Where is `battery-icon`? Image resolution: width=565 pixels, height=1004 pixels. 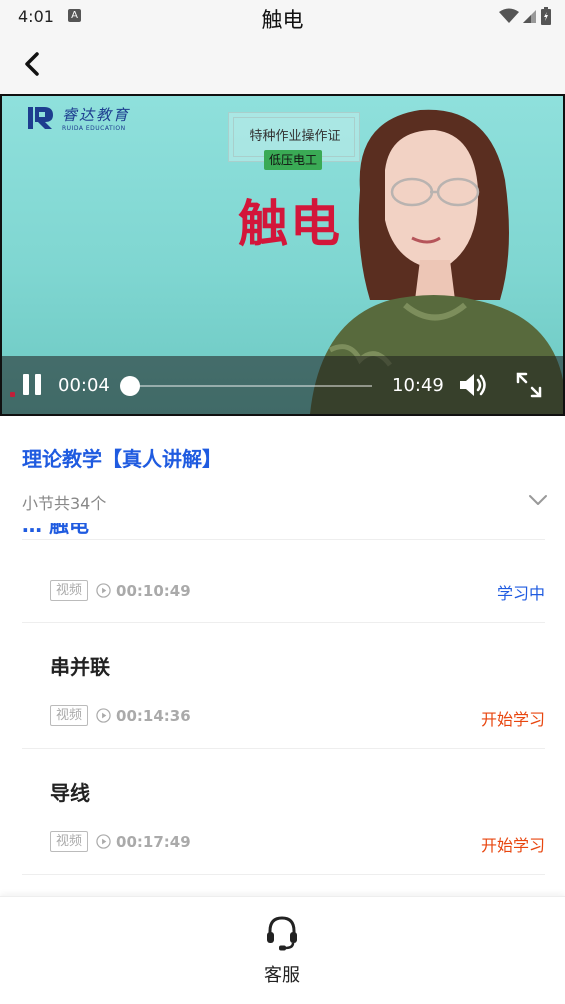
battery-icon is located at coordinates (546, 16).